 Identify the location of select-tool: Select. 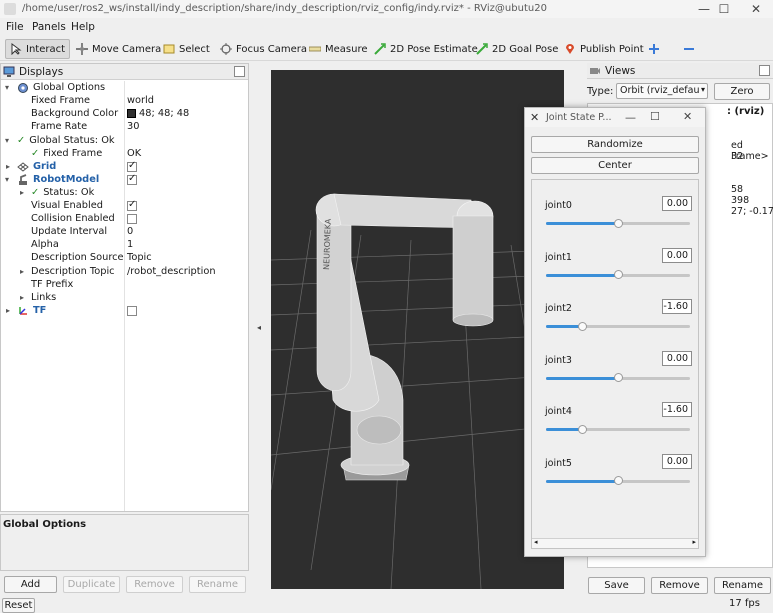
(186, 49).